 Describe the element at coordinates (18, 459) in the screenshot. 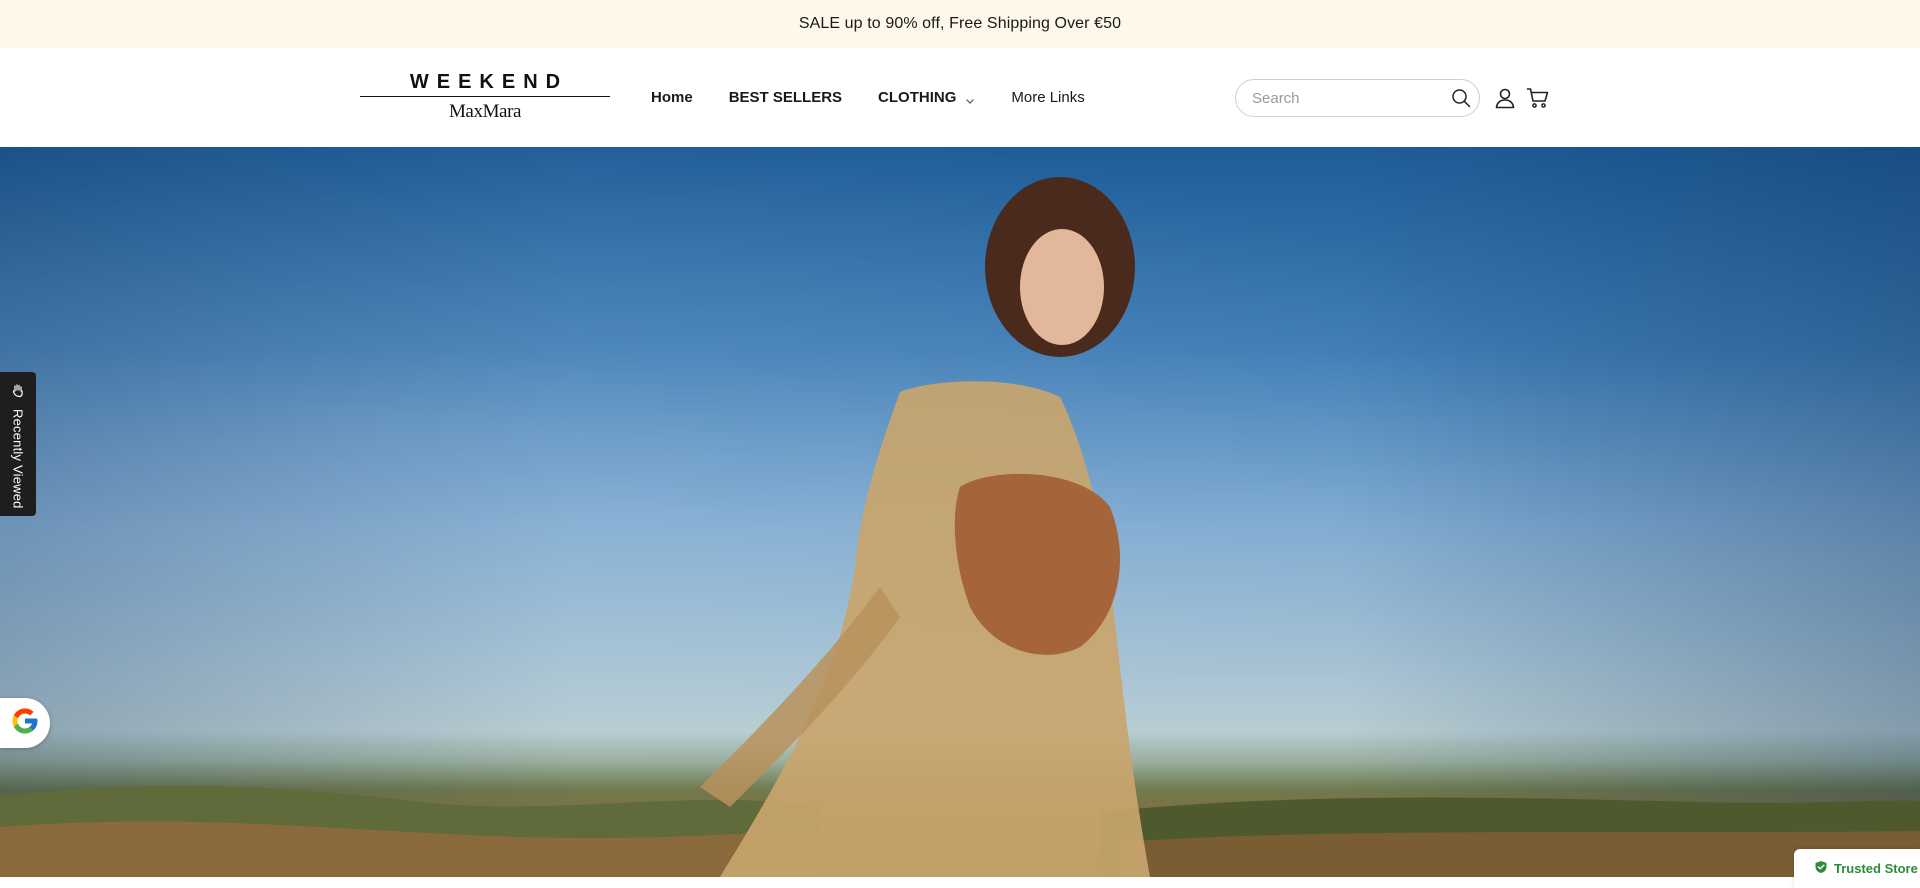

I see `recently-viewed-label: Recently Viewed` at that location.